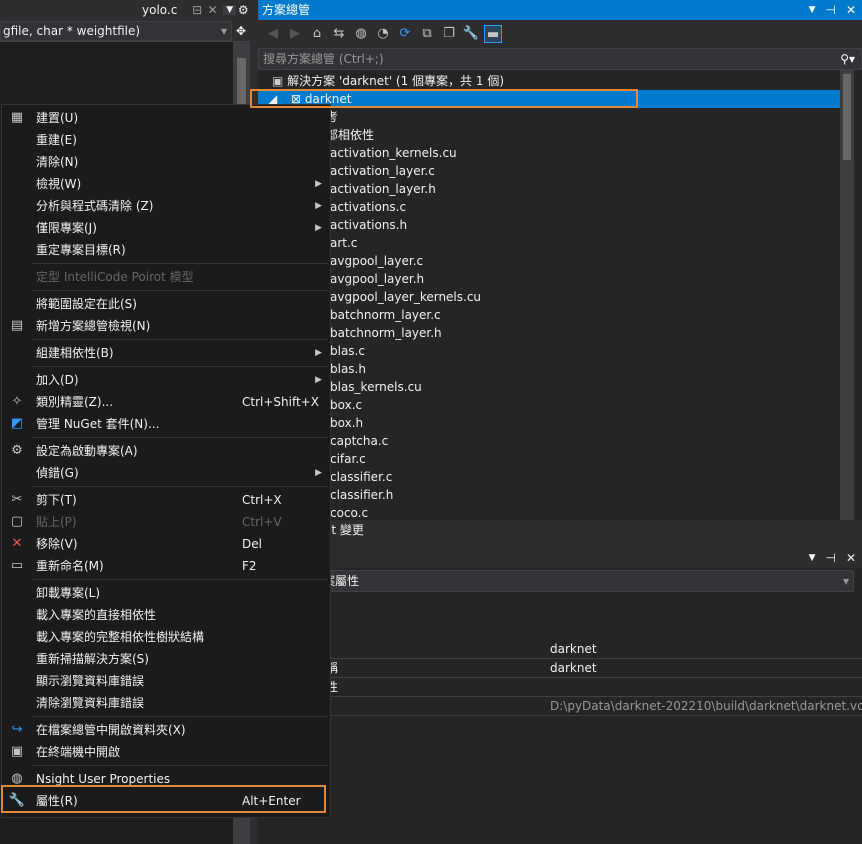 The width and height of the screenshot is (862, 844). I want to click on menu-item: ✂ 剪下(T) Ctrl+X, so click(166, 500).